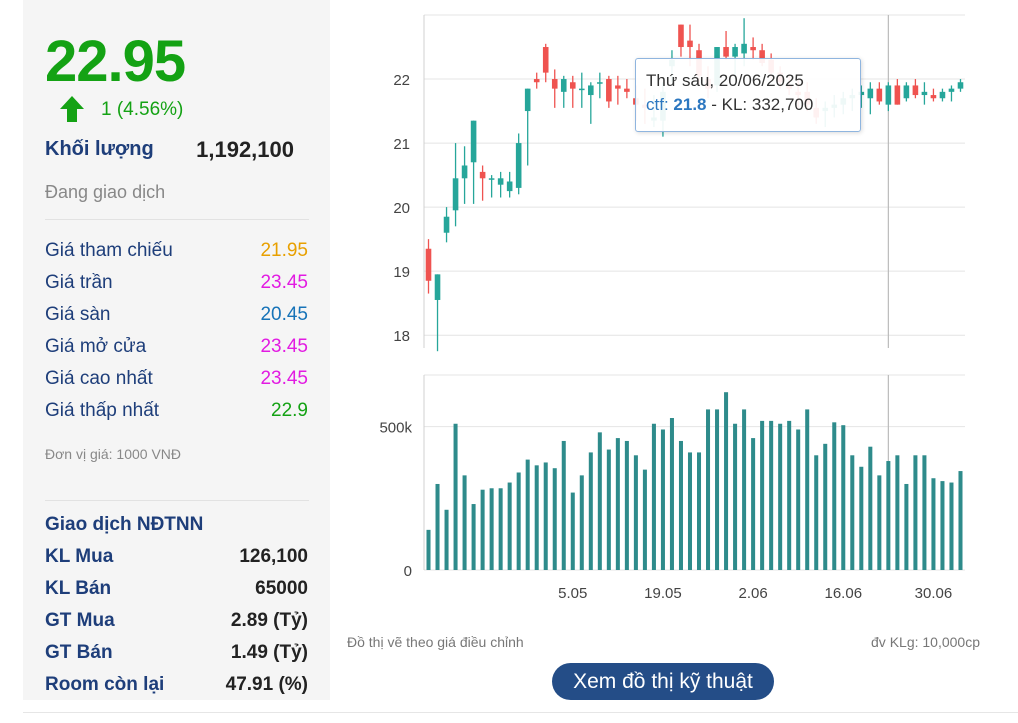 The image size is (1018, 723). Describe the element at coordinates (401, 336) in the screenshot. I see `price-tick-label: 18` at that location.